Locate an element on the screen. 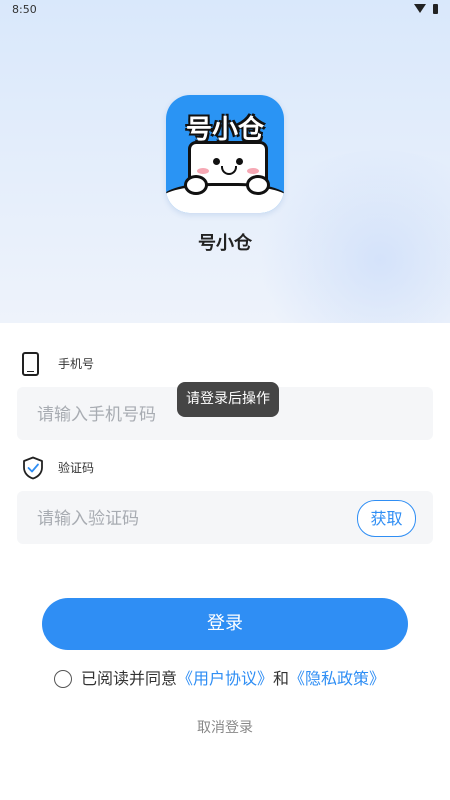 Image resolution: width=450 pixels, height=800 pixels. app-logo: 号小仓 is located at coordinates (225, 154).